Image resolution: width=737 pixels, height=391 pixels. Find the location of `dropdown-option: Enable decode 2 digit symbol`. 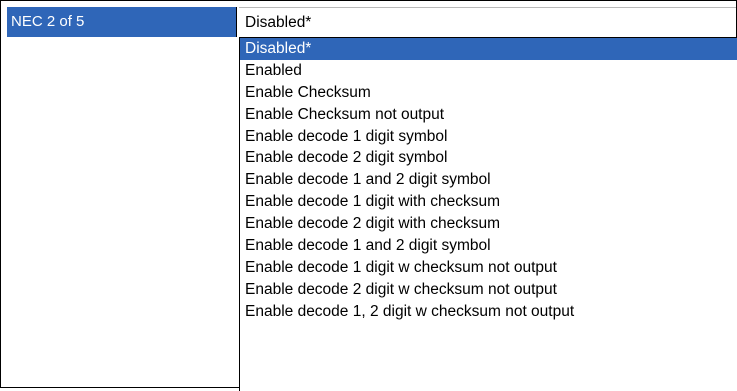

dropdown-option: Enable decode 2 digit symbol is located at coordinates (488, 158).